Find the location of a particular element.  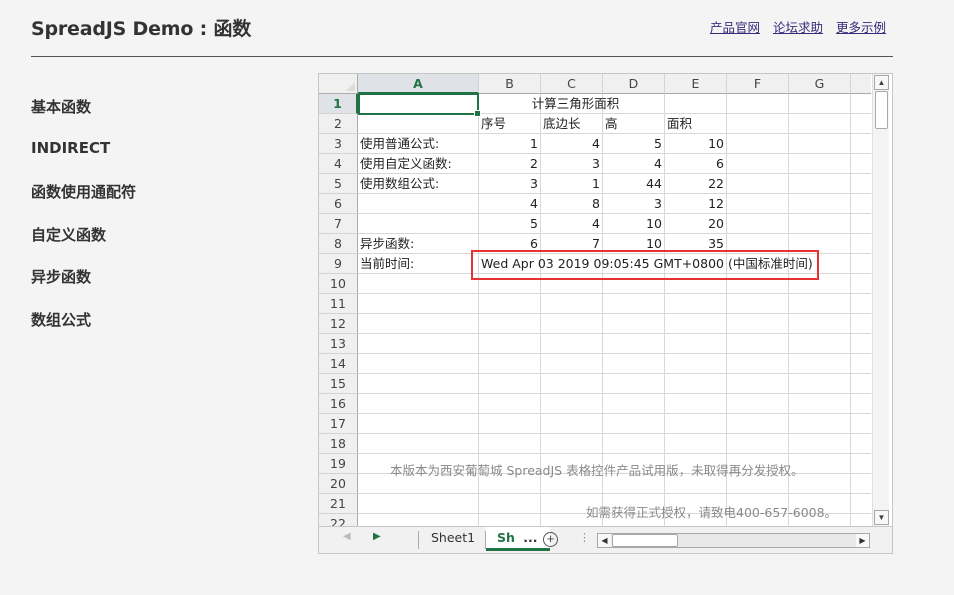

horizontal-scroll-thumb is located at coordinates (645, 540).